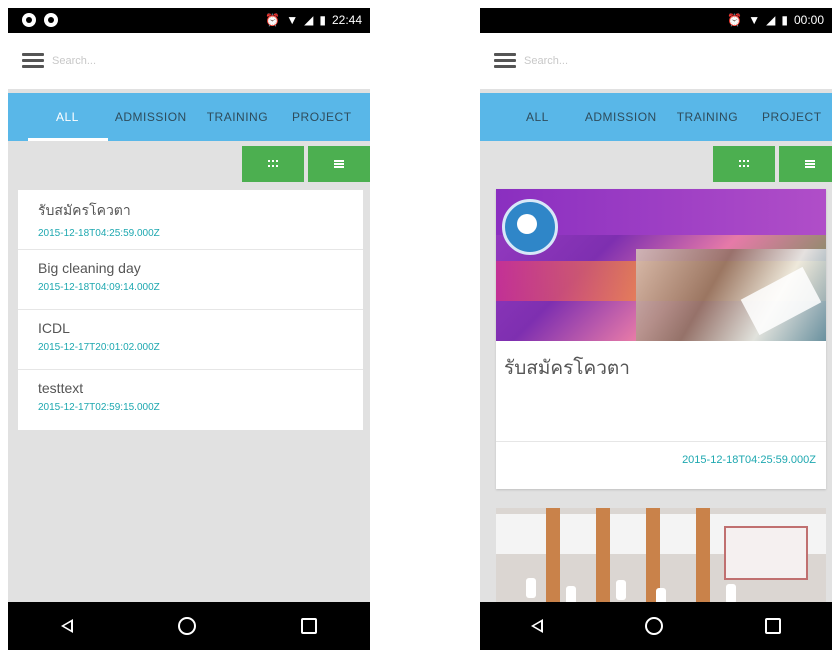 Image resolution: width=832 pixels, height=650 pixels. Describe the element at coordinates (190, 220) in the screenshot. I see `list-item: รับสมัครโควตา 2015-12-18T04:25:59.000Z` at that location.